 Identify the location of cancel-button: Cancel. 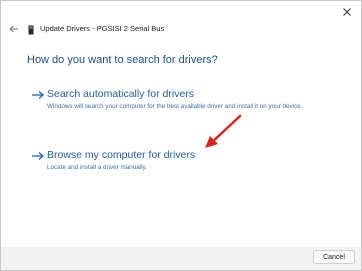
(334, 257).